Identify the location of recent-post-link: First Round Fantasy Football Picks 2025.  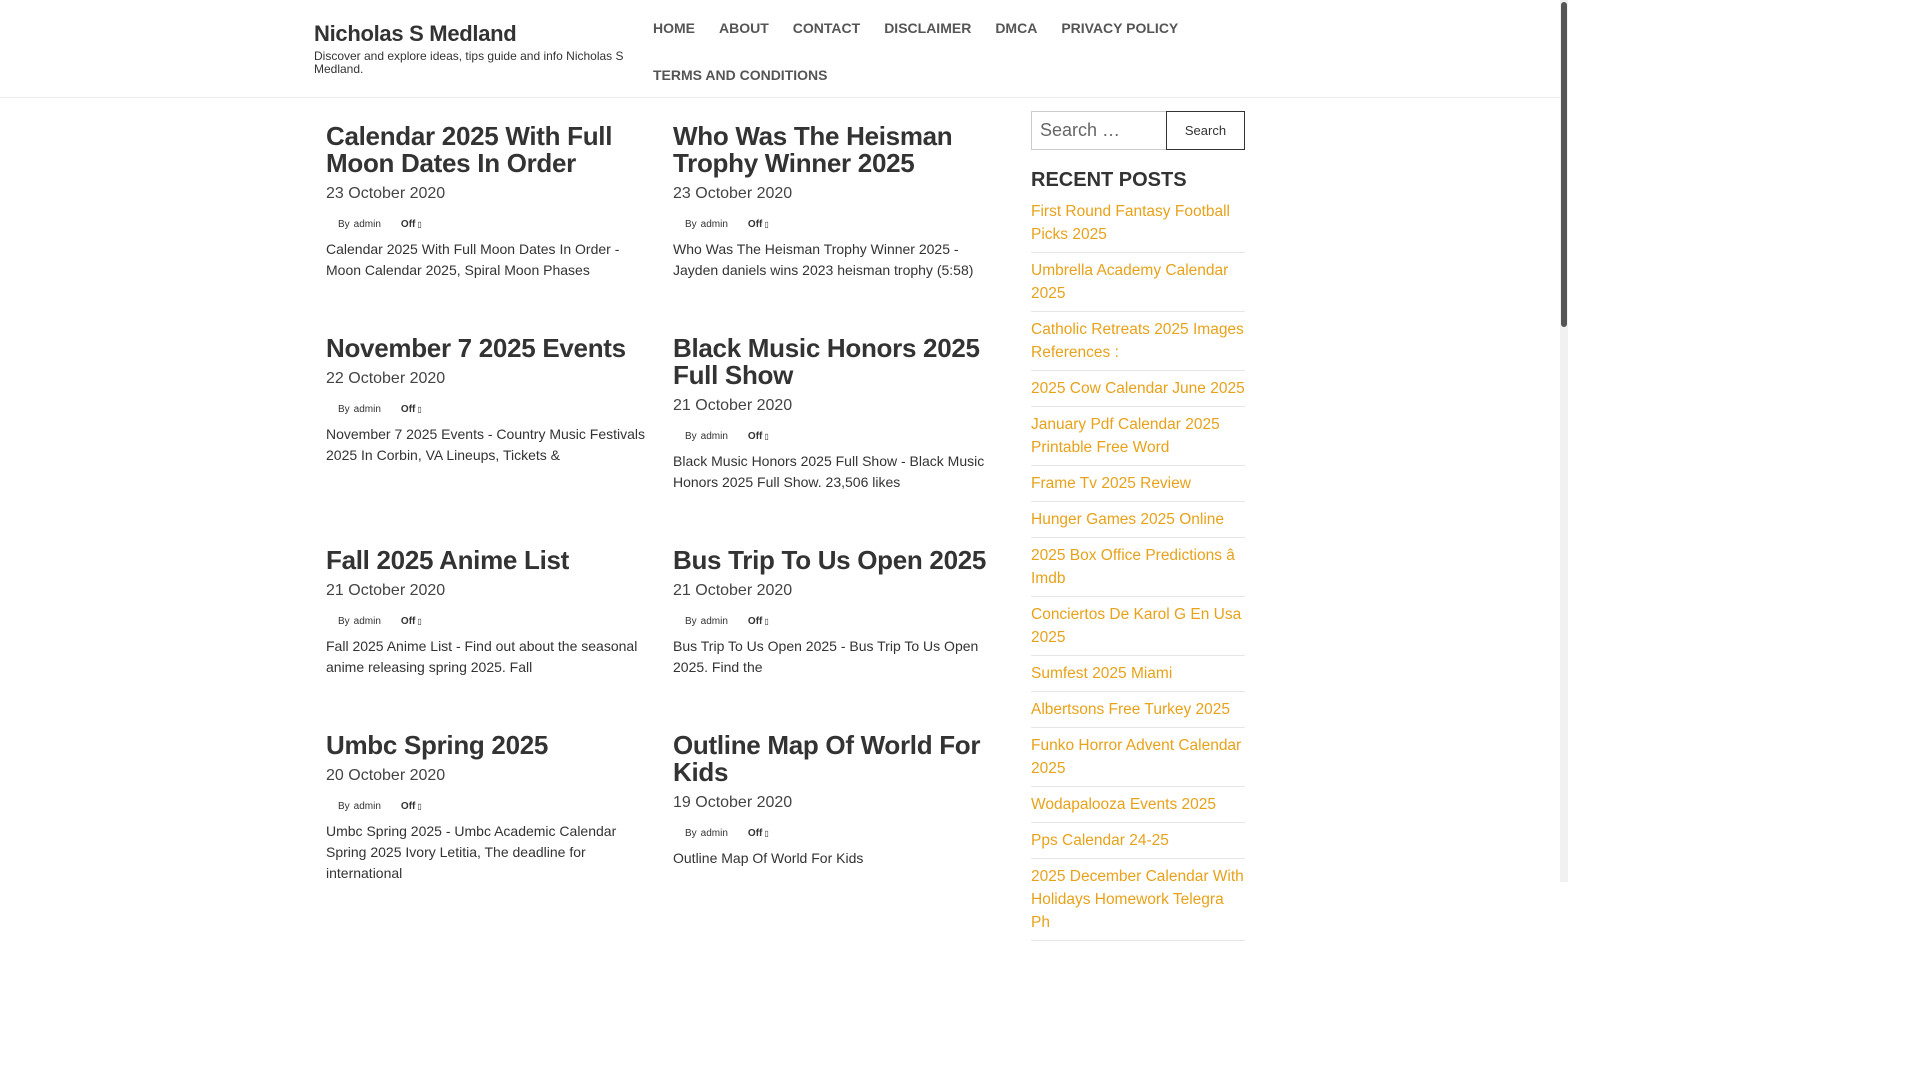
(1130, 223).